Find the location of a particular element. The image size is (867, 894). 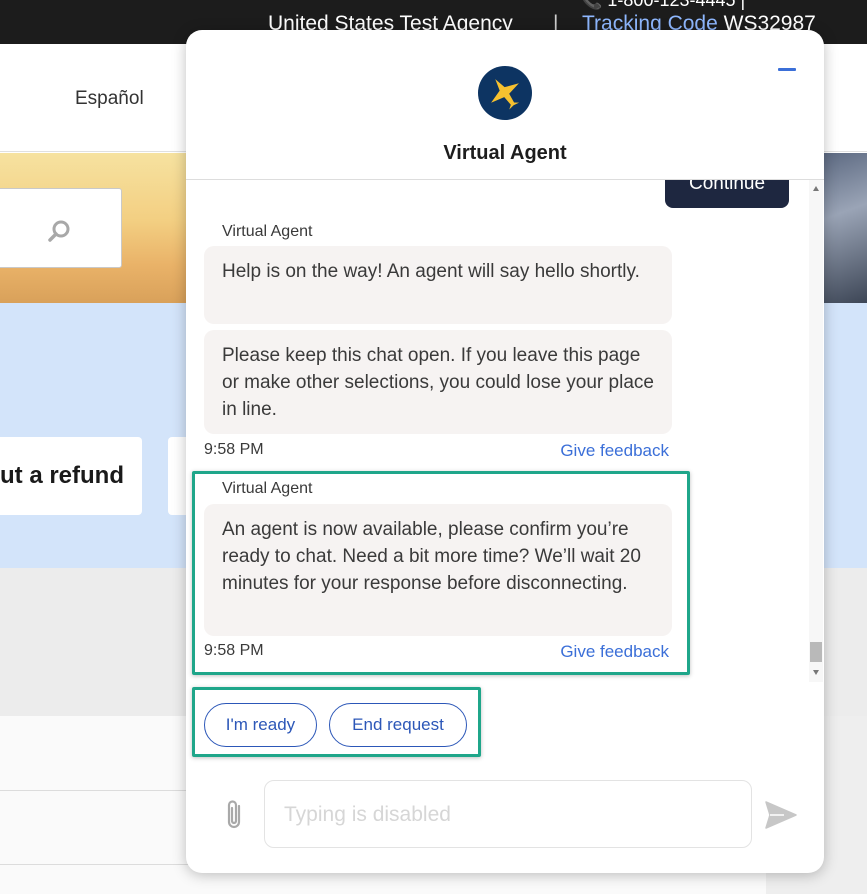

hero-image-right is located at coordinates (845, 228).